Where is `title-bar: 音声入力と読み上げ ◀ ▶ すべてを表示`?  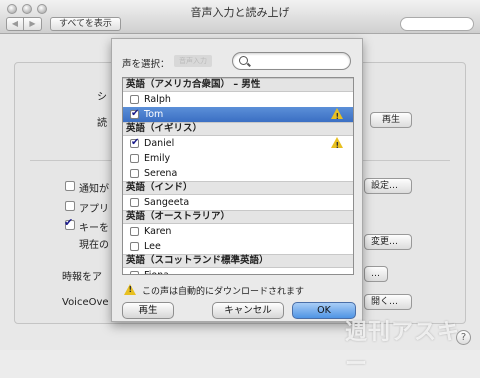 title-bar: 音声入力と読み上げ ◀ ▶ すべてを表示 is located at coordinates (240, 17).